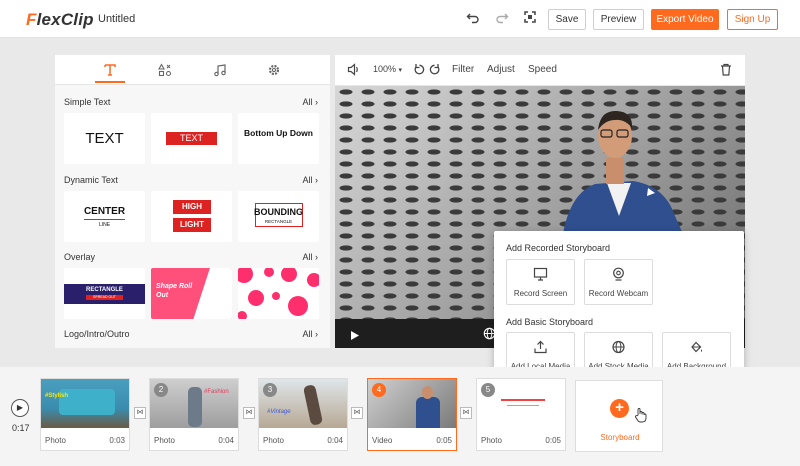 The image size is (800, 466). What do you see at coordinates (387, 69) in the screenshot?
I see `zoom-select: 100% ▾` at bounding box center [387, 69].